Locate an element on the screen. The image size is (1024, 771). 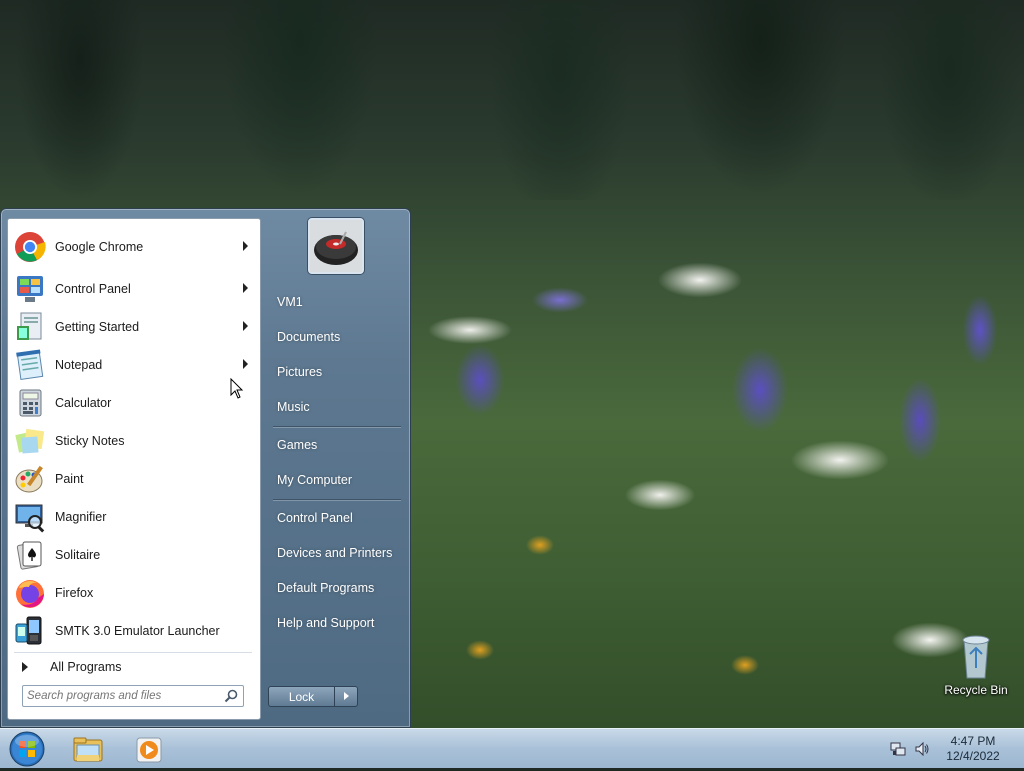
pictures-link: Pictures is located at coordinates (337, 372).